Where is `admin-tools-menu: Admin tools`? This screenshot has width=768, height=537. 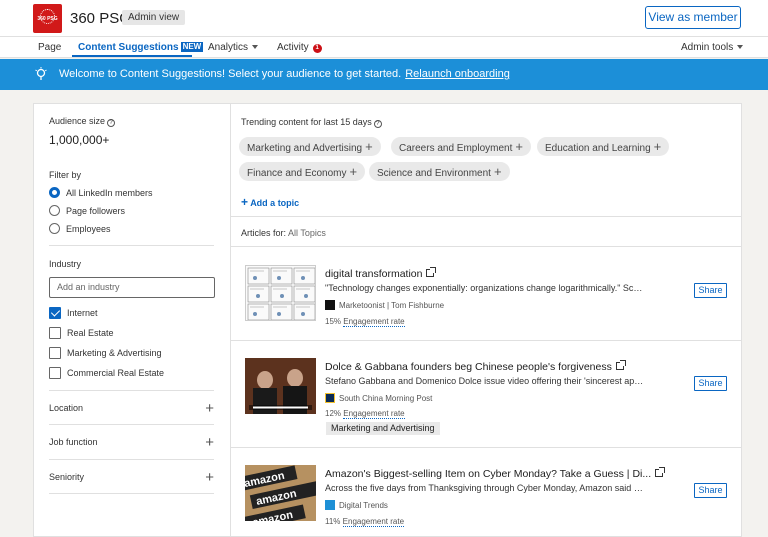
admin-tools-menu: Admin tools is located at coordinates (712, 47).